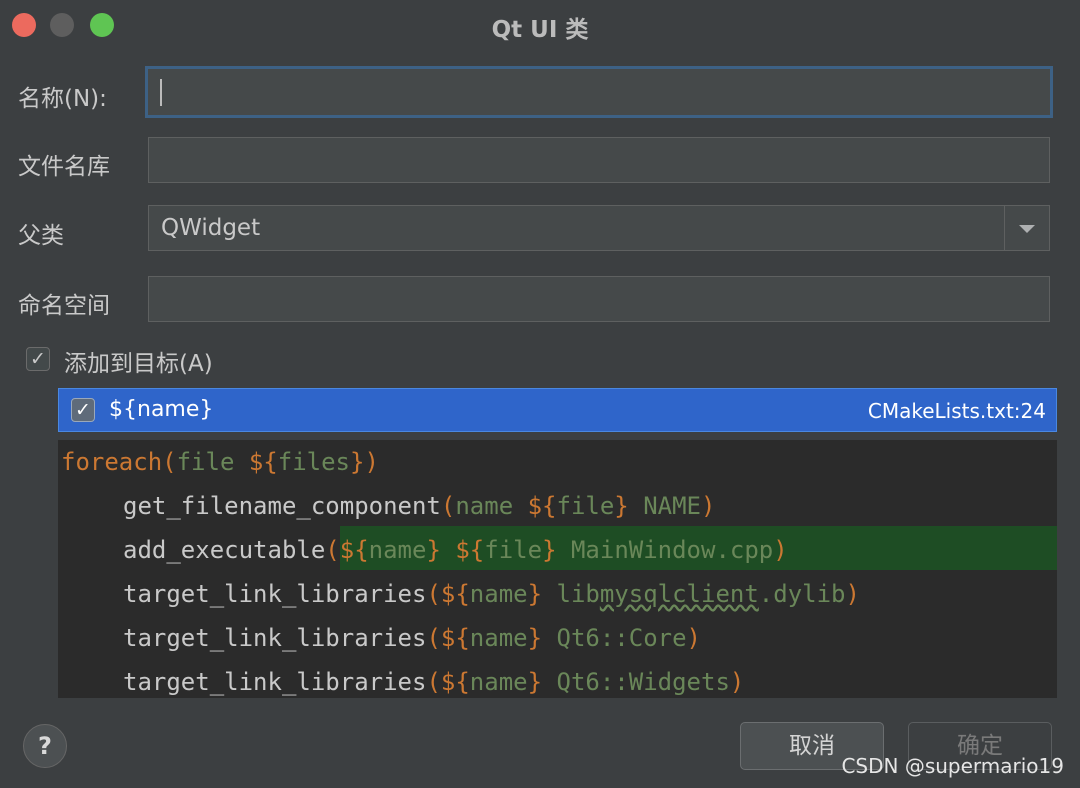  What do you see at coordinates (211, 228) in the screenshot?
I see `parent-class-value: QWidget` at bounding box center [211, 228].